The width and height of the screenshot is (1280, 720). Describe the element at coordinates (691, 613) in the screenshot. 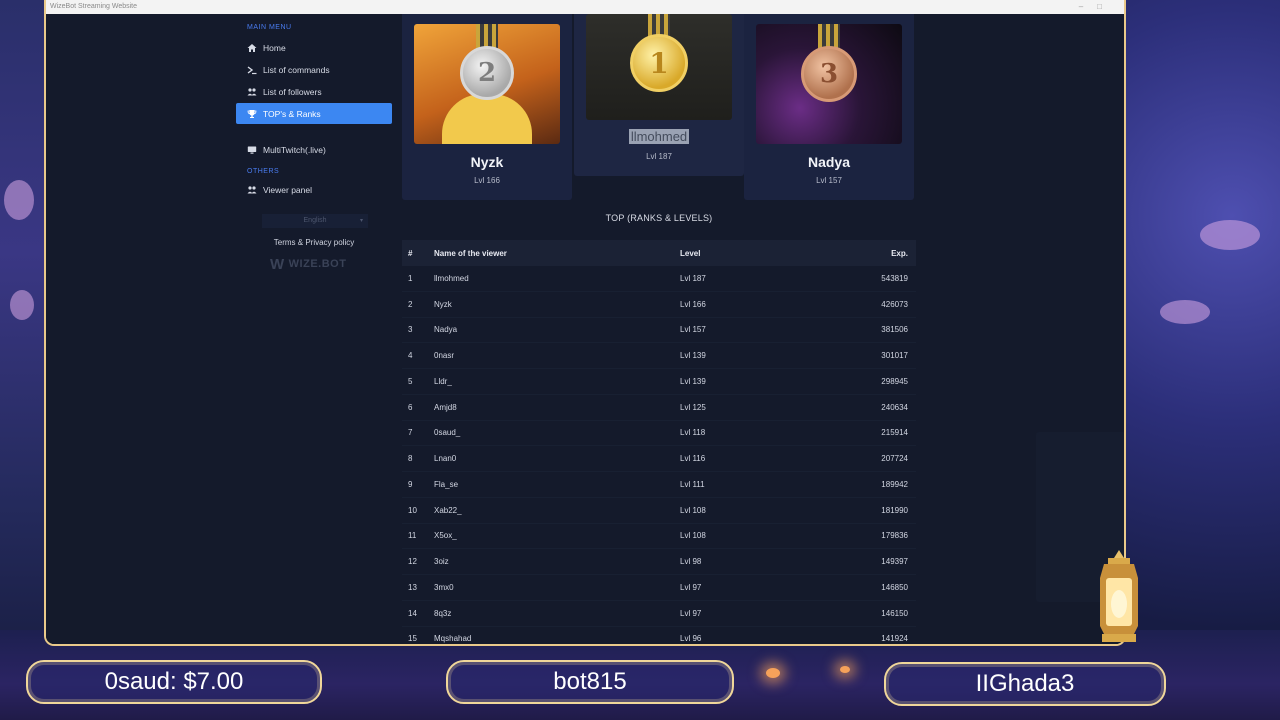

I see `viewer-level: Lvl 97` at that location.